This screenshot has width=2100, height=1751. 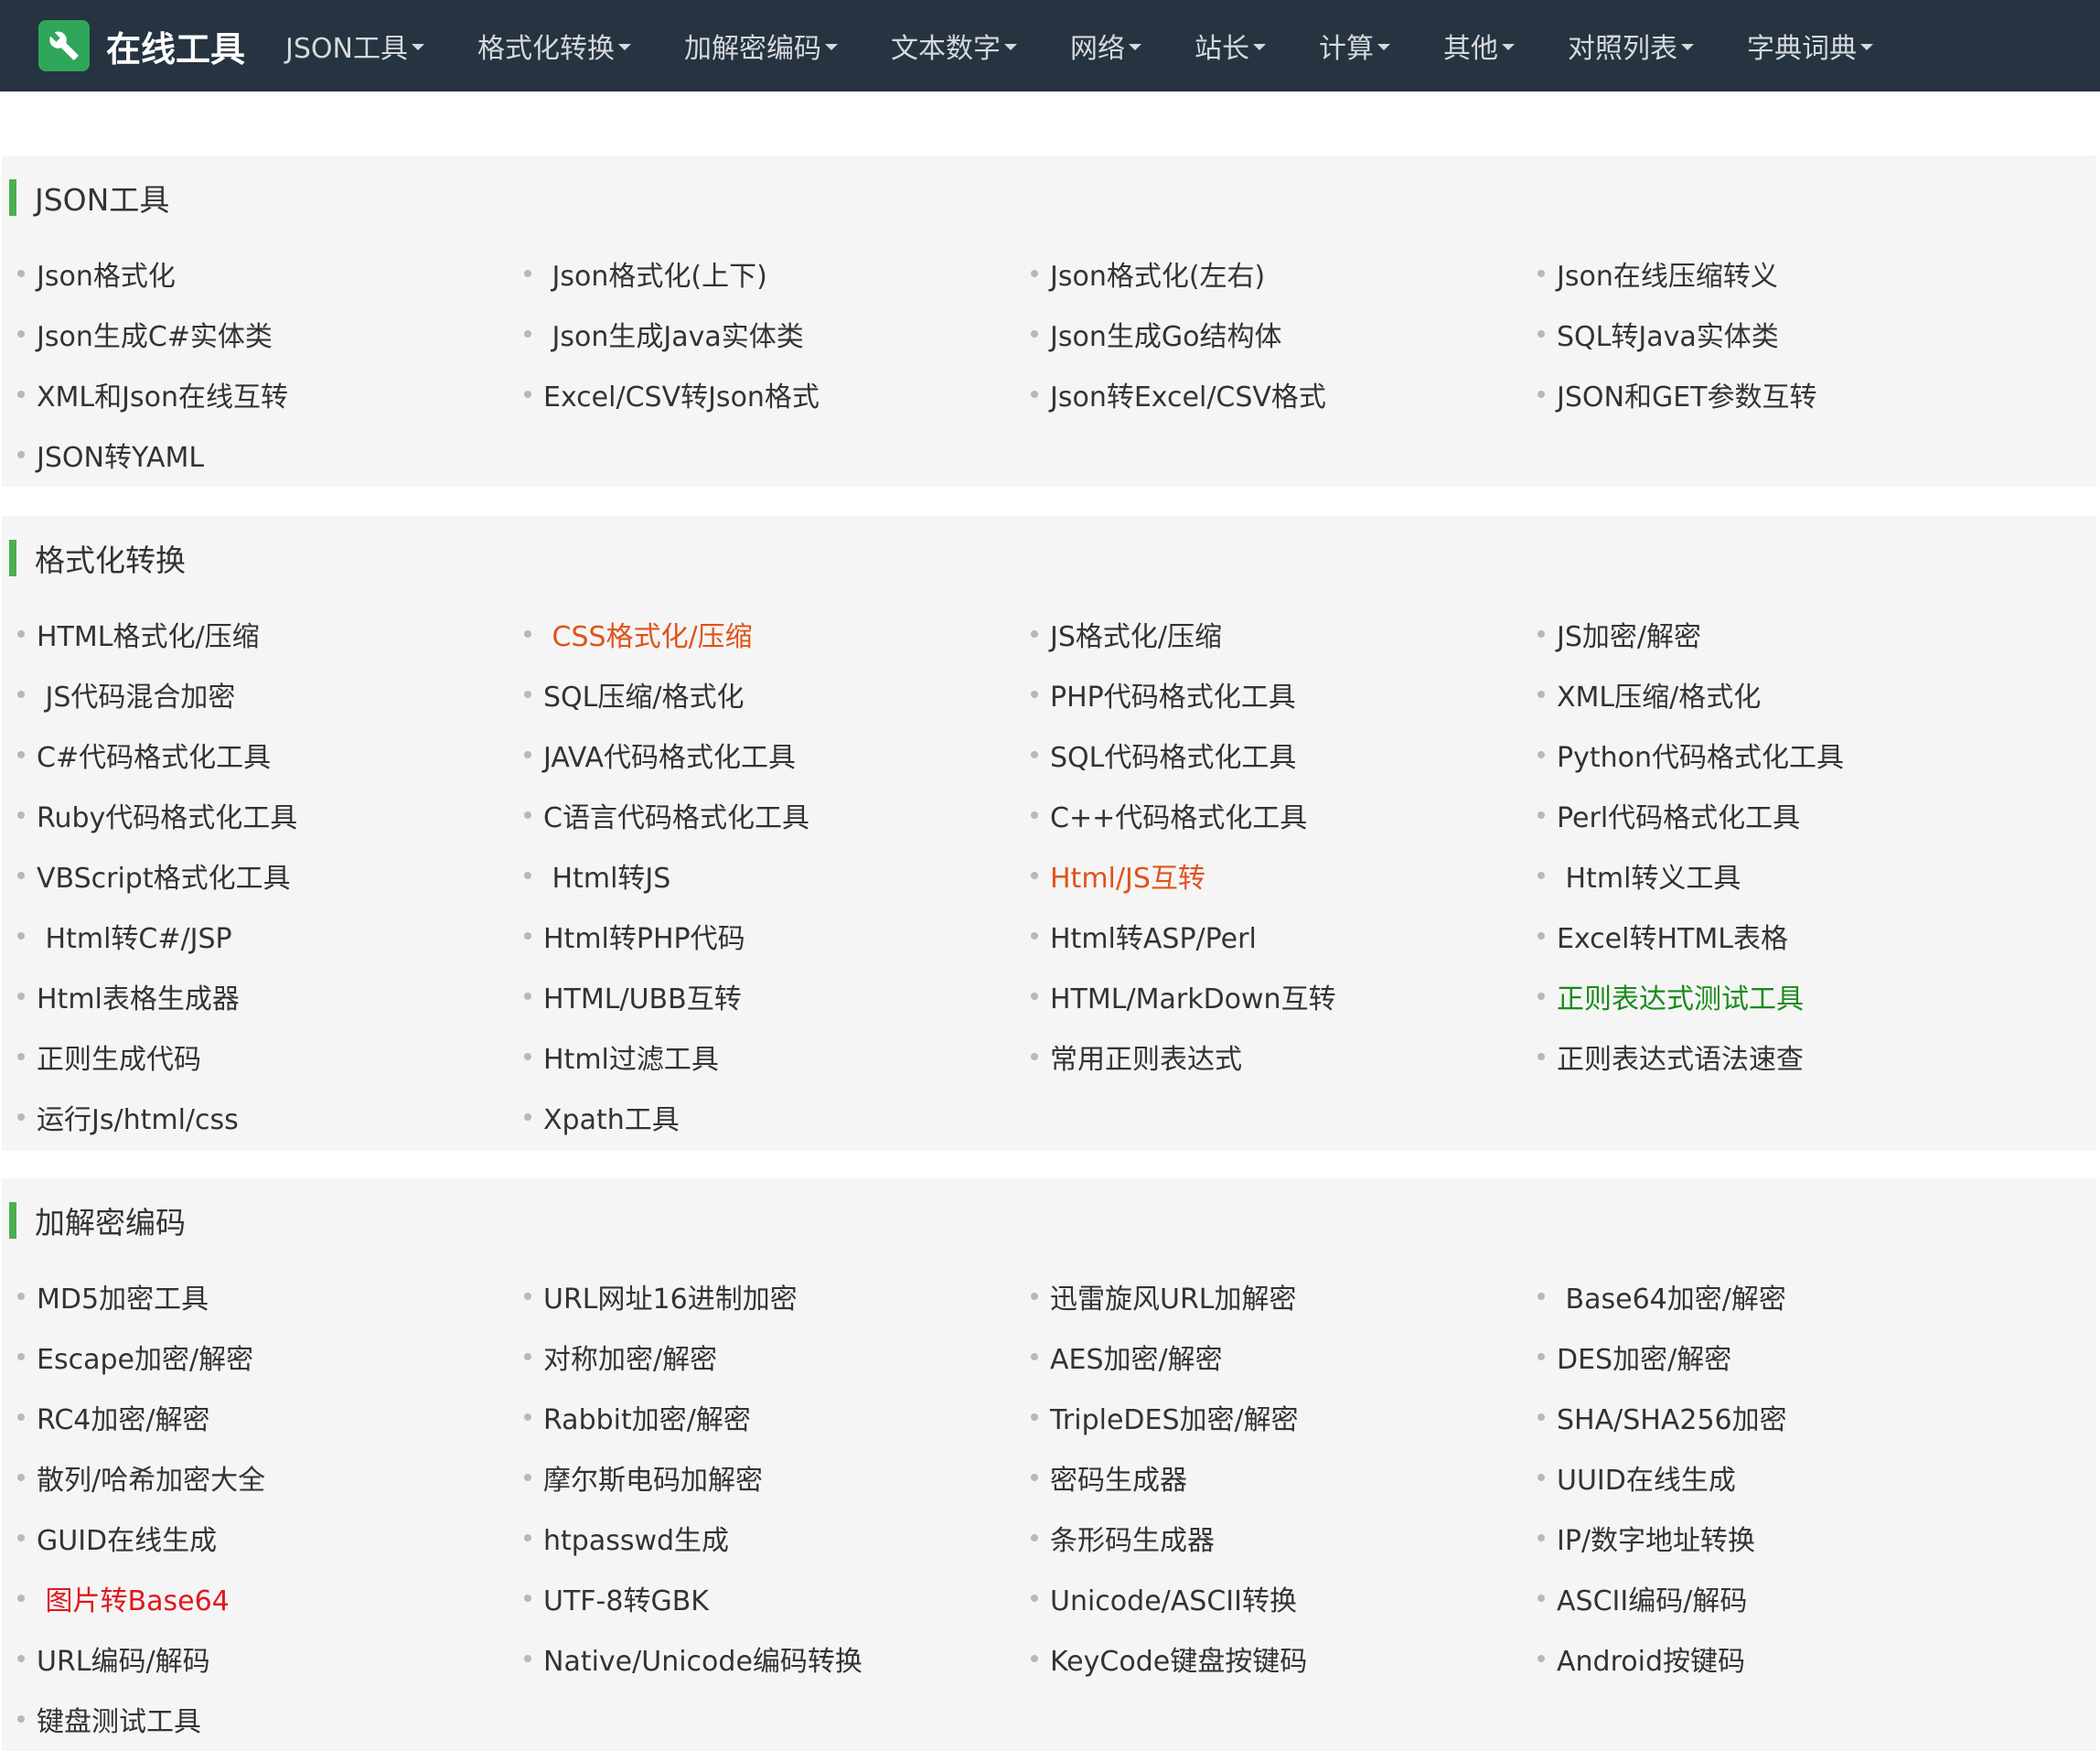 What do you see at coordinates (630, 1360) in the screenshot?
I see `tool-link-label: 对称加密/解密` at bounding box center [630, 1360].